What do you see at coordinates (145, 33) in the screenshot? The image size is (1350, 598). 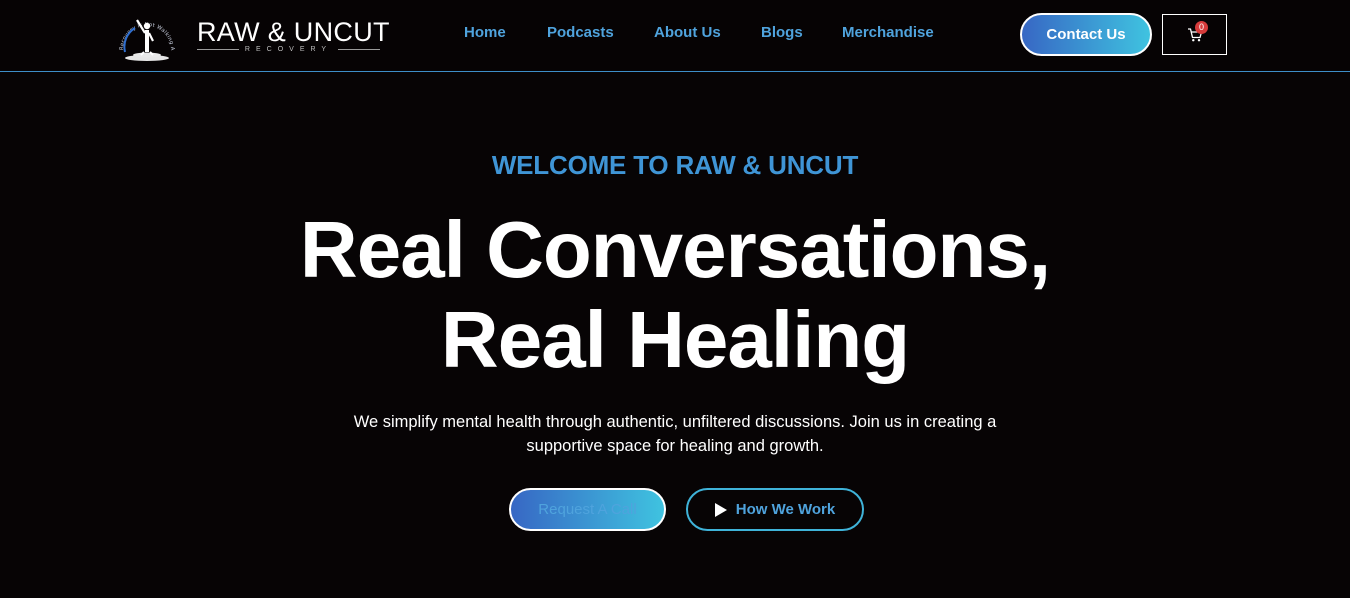 I see `logo-emblem-icon: Recovery is Not Walking Alone` at bounding box center [145, 33].